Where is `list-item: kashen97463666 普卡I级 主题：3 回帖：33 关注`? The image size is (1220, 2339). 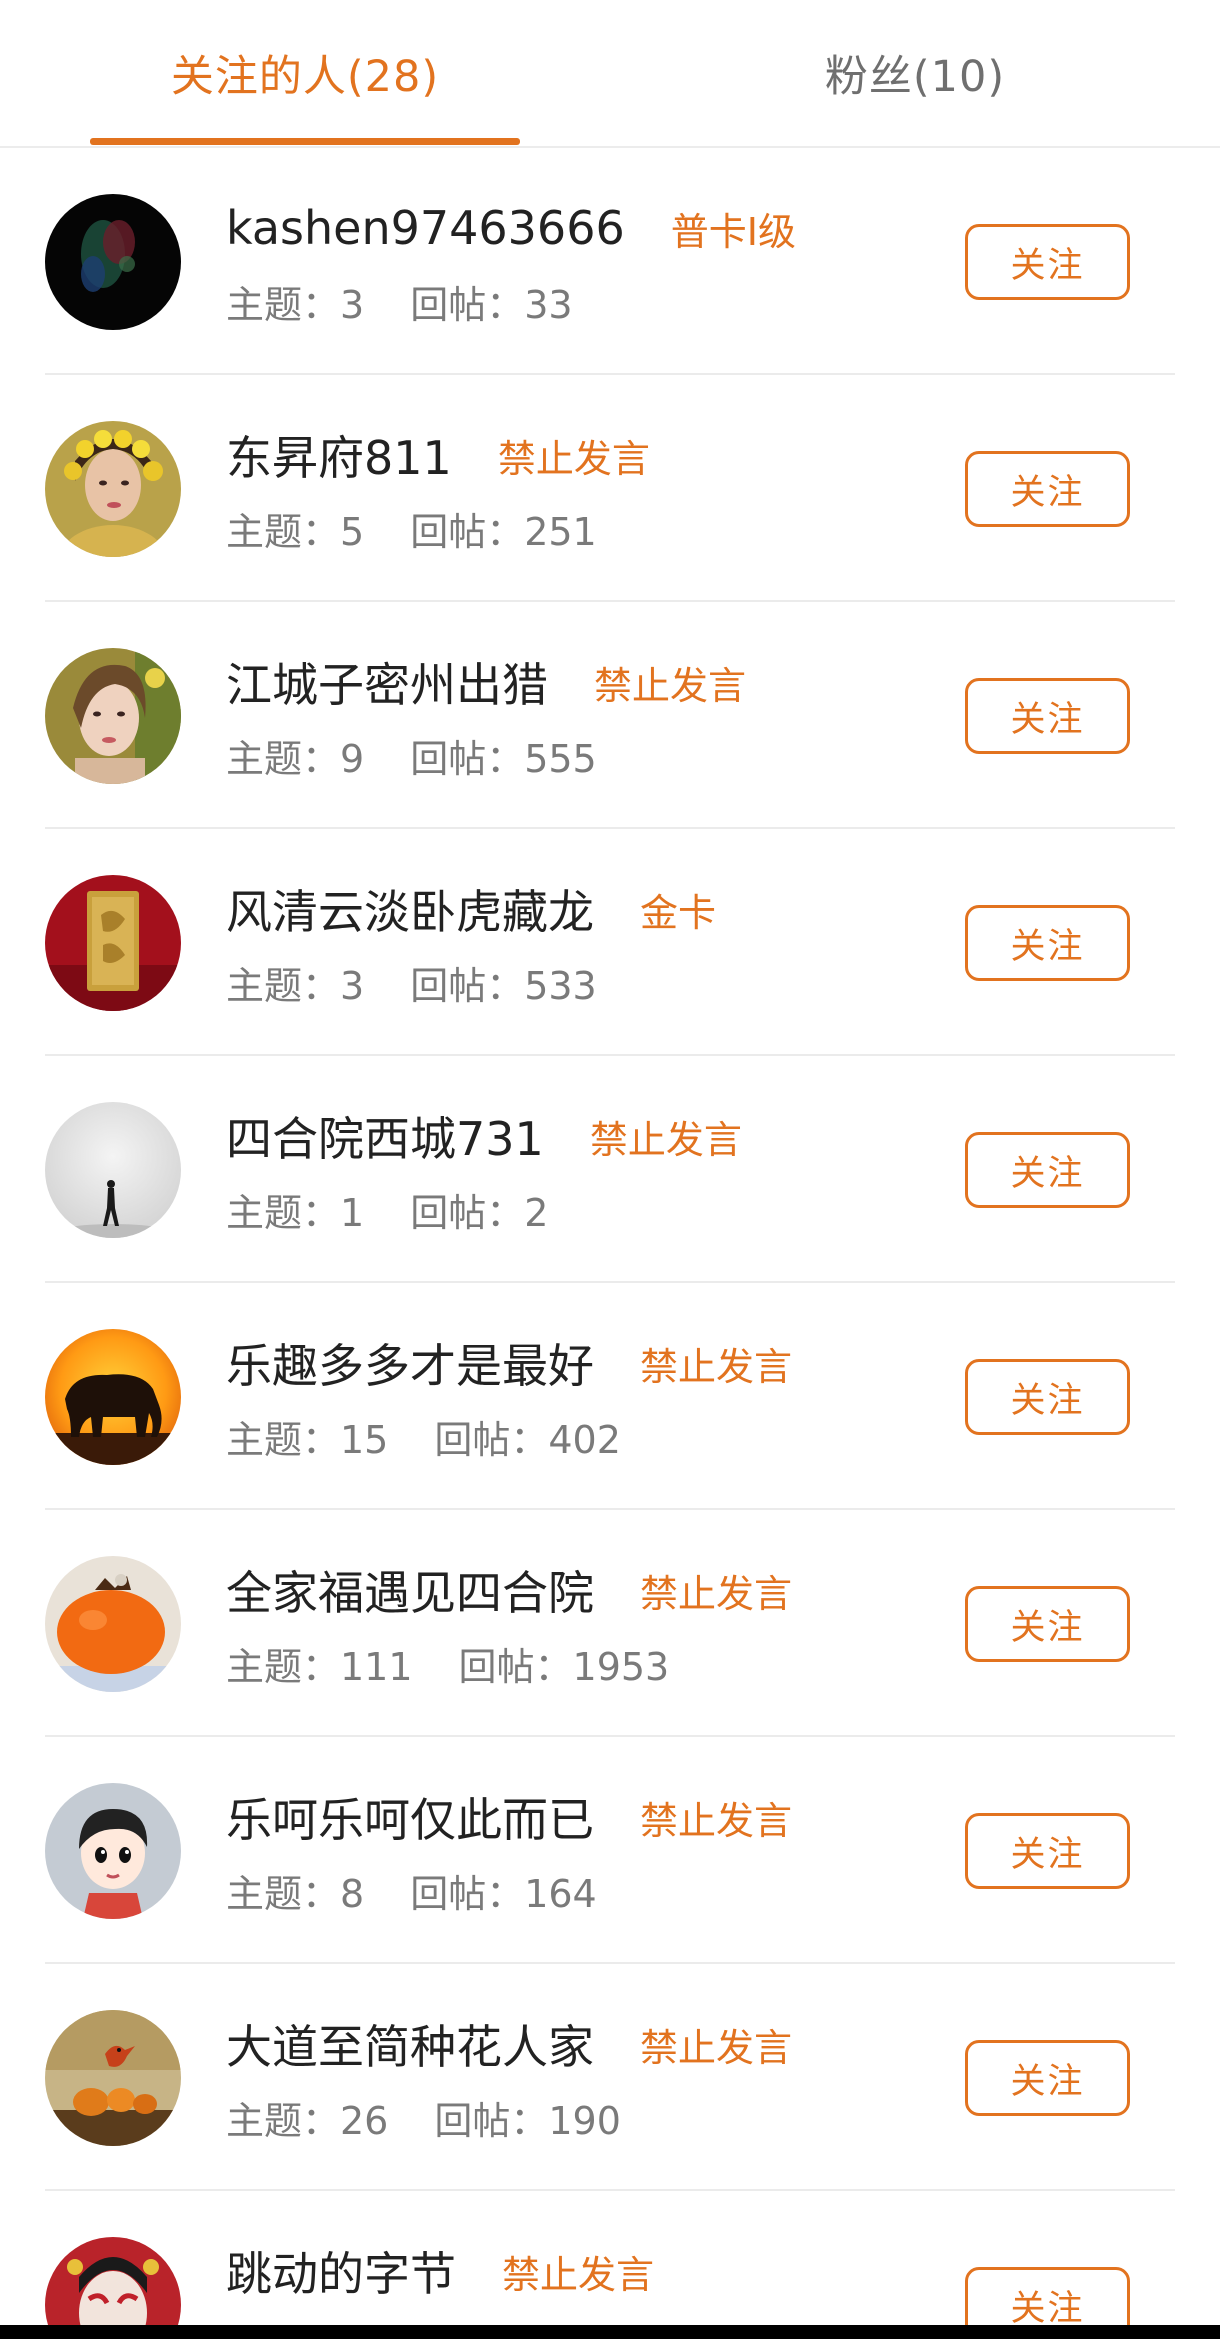
list-item: kashen97463666 普卡I级 主题：3 回帖：33 关注 is located at coordinates (610, 261).